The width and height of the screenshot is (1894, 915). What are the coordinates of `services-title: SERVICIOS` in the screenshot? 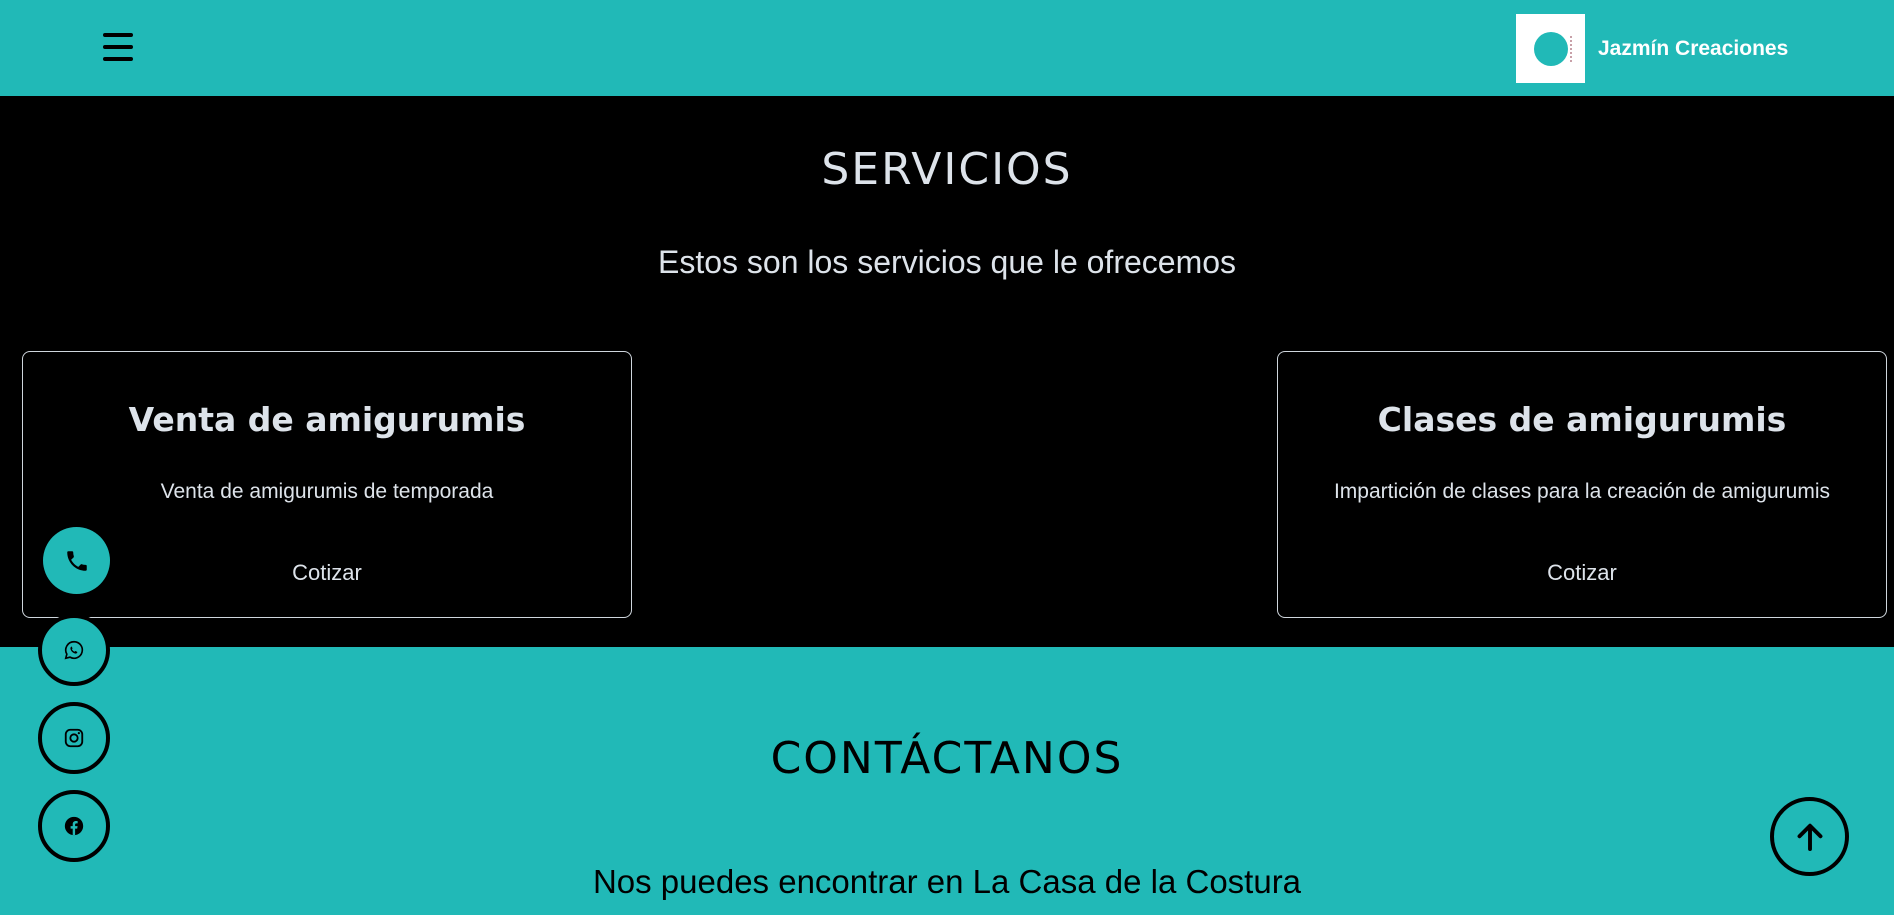 It's located at (947, 169).